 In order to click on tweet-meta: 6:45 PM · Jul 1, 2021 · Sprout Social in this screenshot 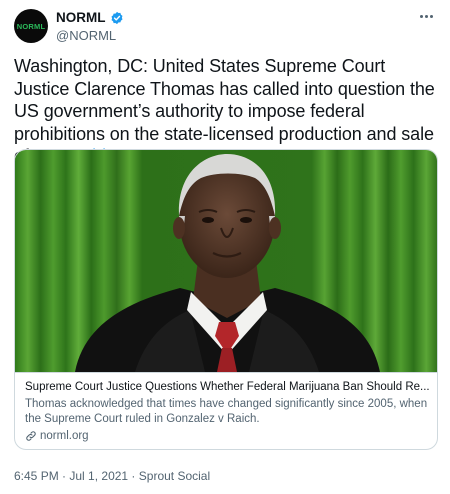, I will do `click(112, 476)`.